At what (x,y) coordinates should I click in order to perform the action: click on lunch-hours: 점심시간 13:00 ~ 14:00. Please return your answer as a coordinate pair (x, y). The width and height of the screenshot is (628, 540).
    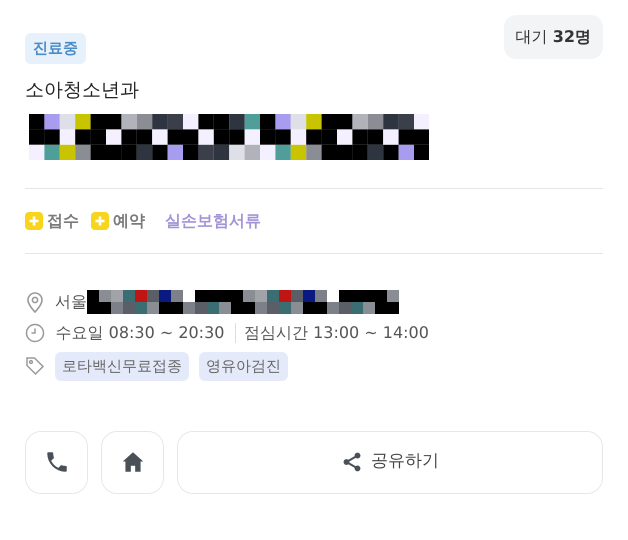
    Looking at the image, I should click on (336, 333).